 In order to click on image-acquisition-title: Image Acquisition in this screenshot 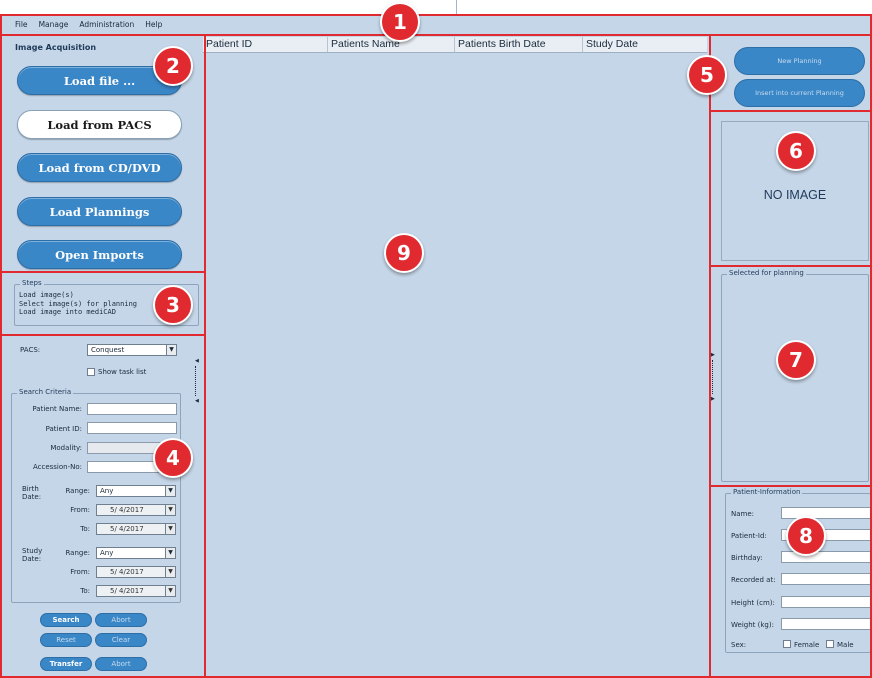, I will do `click(56, 47)`.